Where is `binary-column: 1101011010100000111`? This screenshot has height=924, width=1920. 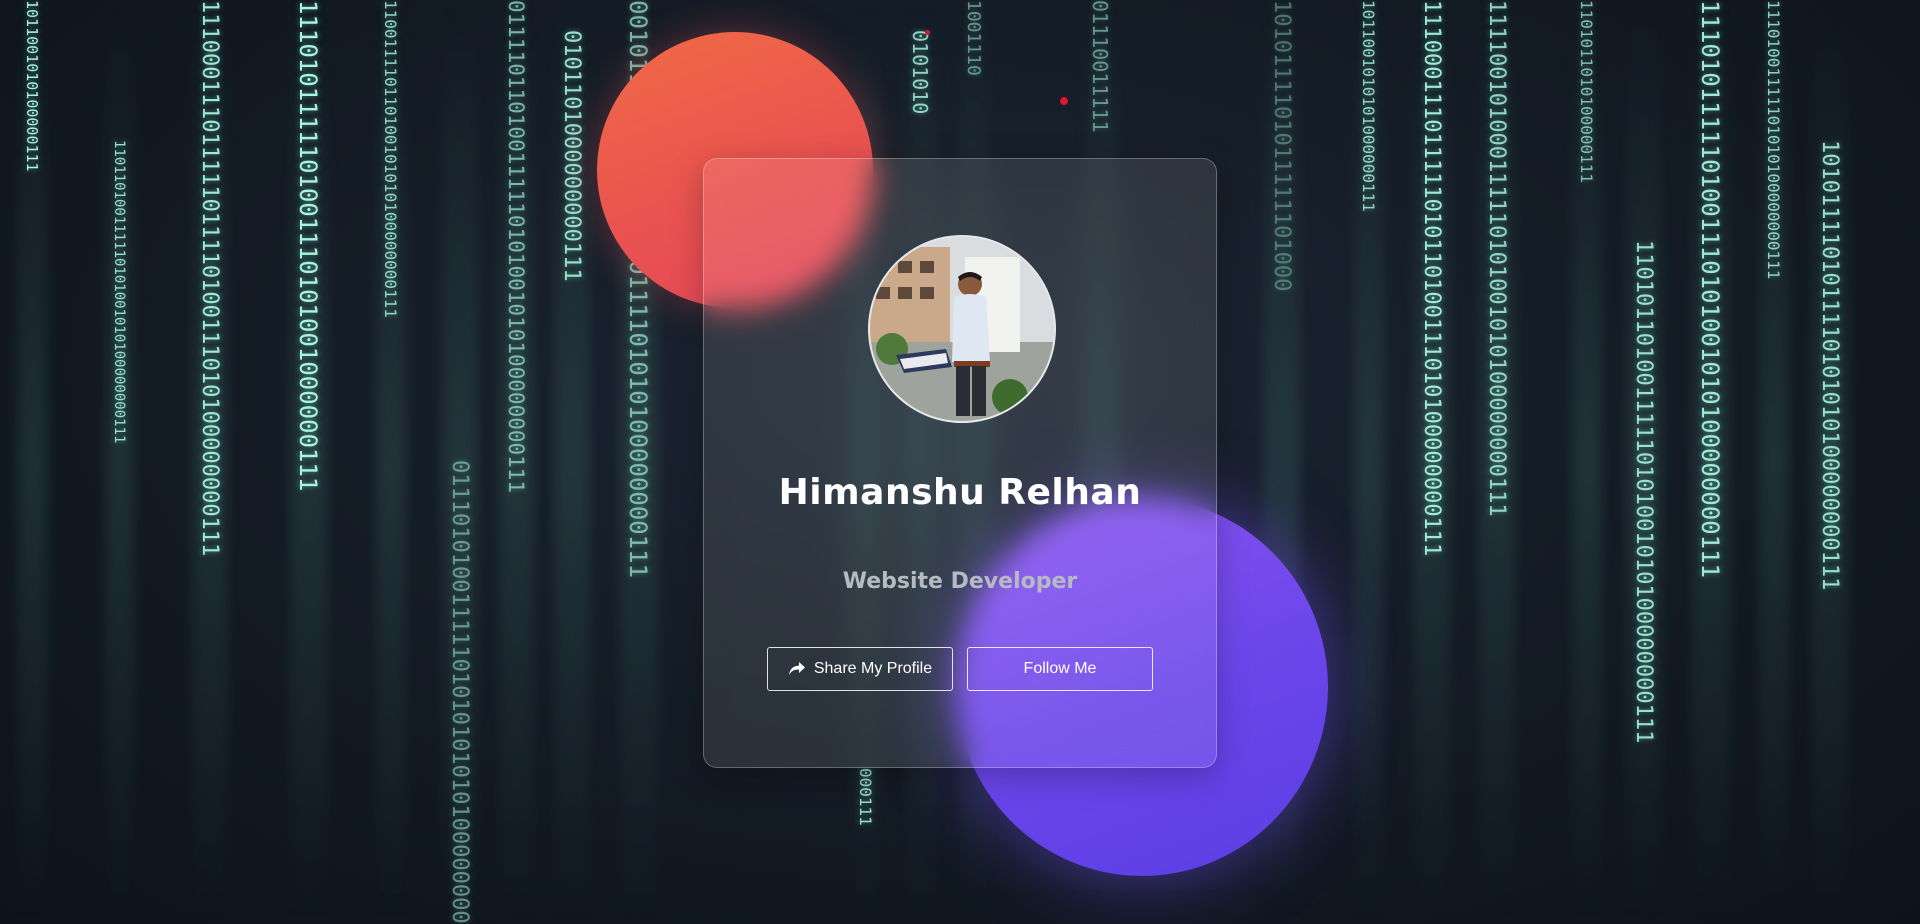 binary-column: 1101011010100000111 is located at coordinates (1586, 92).